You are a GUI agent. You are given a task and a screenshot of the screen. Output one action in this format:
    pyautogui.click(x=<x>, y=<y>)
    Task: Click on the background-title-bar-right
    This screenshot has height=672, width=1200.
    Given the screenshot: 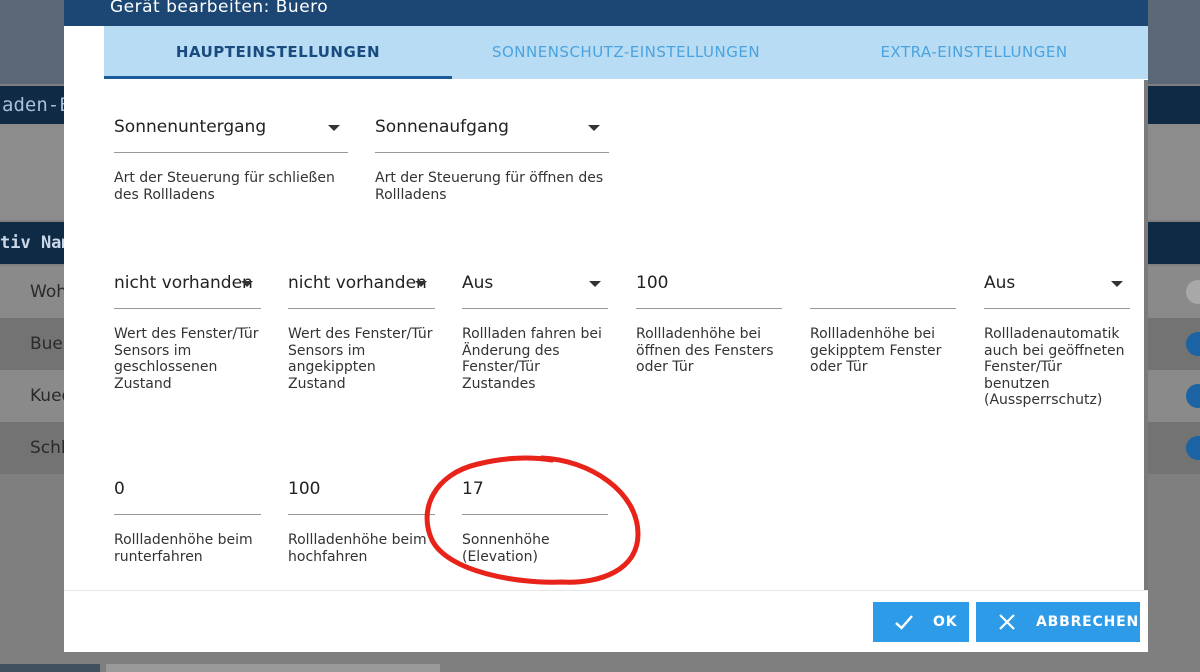 What is the action you would take?
    pyautogui.click(x=1174, y=105)
    